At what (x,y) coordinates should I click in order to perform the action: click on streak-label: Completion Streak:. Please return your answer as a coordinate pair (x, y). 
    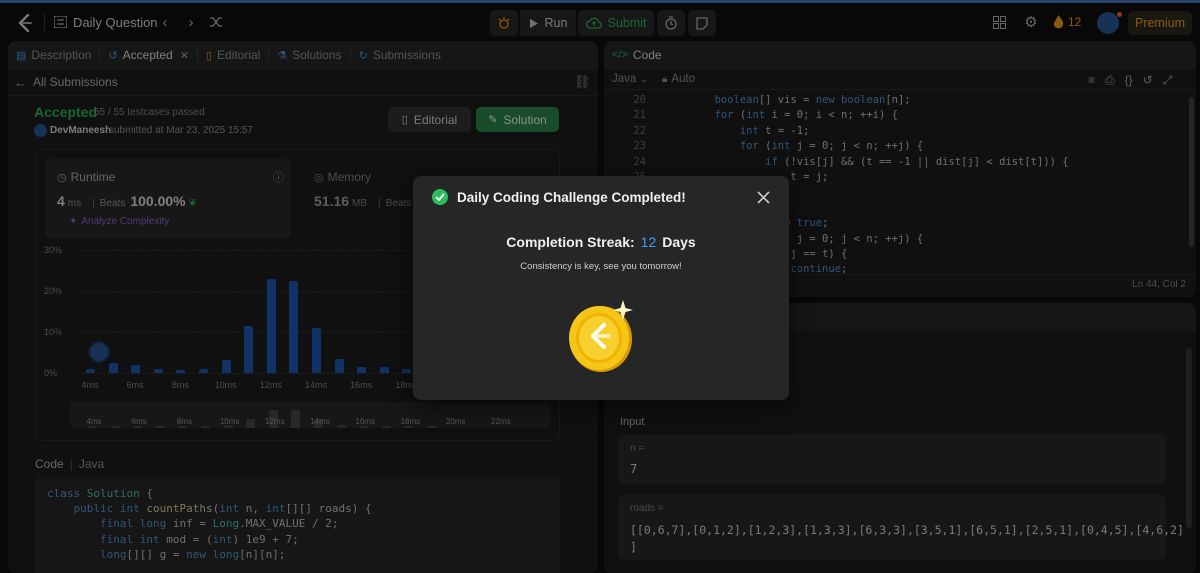
    Looking at the image, I should click on (570, 242).